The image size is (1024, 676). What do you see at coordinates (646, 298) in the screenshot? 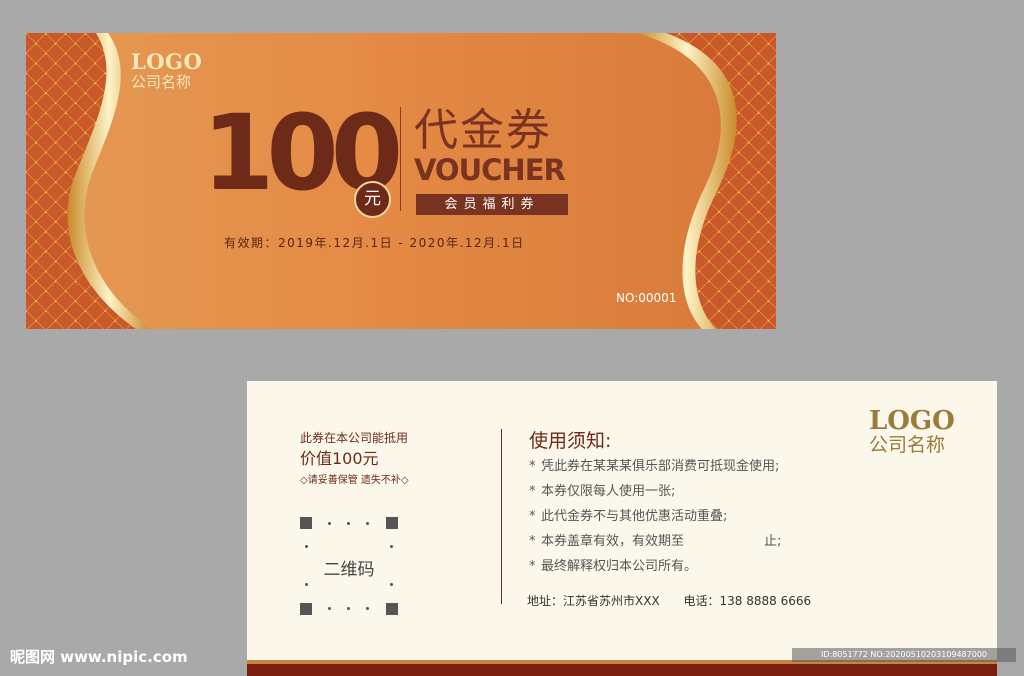
I see `serial-number: NO:00001` at bounding box center [646, 298].